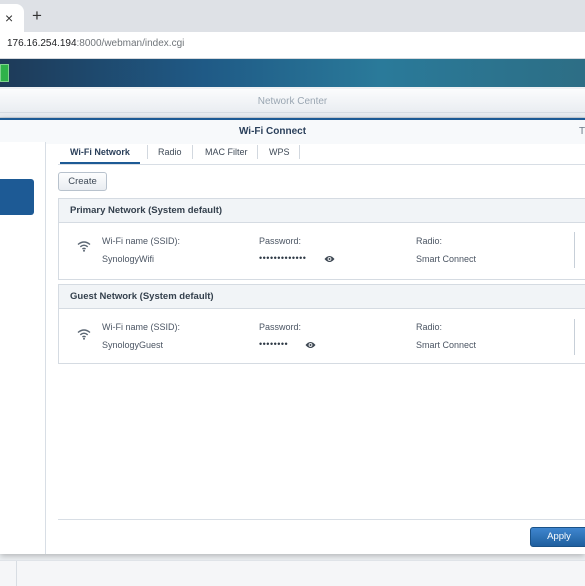 This screenshot has width=585, height=586. I want to click on tab-radio: Radio, so click(170, 152).